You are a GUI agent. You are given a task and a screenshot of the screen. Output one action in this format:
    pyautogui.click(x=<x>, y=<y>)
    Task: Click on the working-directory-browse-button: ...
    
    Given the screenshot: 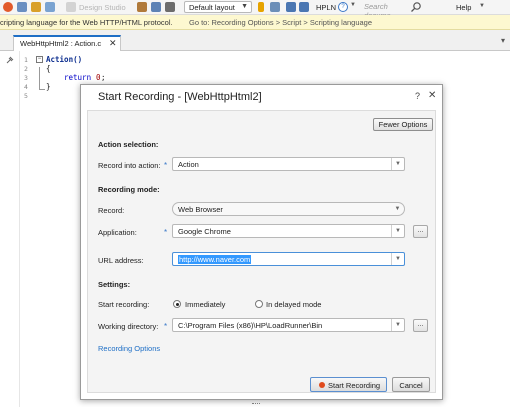 What is the action you would take?
    pyautogui.click(x=420, y=325)
    